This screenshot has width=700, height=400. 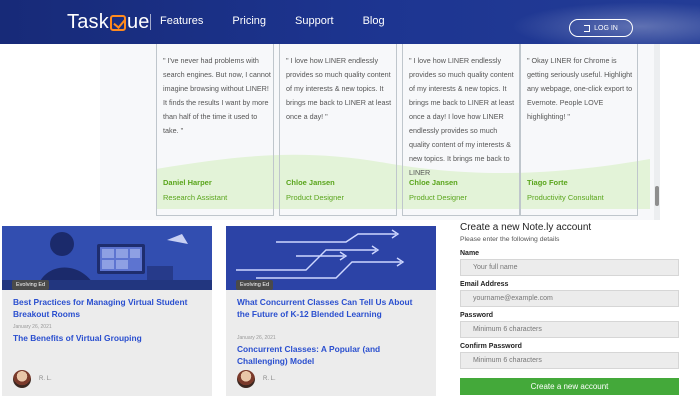 I want to click on login-label: LOG IN, so click(x=606, y=28).